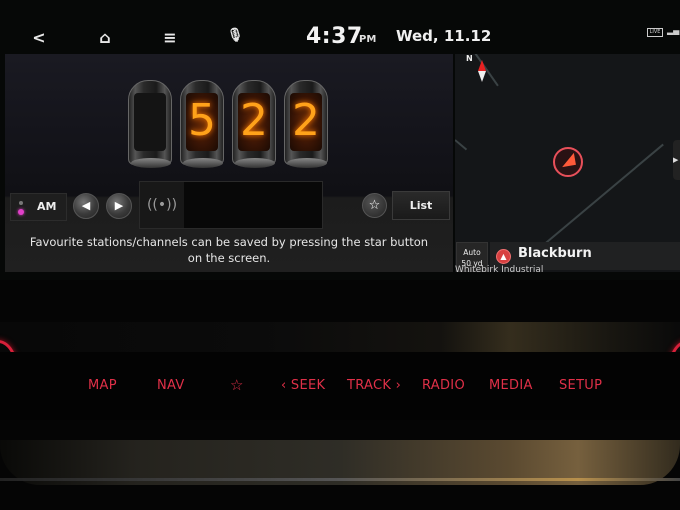  What do you see at coordinates (368, 39) in the screenshot?
I see `clock-ampm: PM` at bounding box center [368, 39].